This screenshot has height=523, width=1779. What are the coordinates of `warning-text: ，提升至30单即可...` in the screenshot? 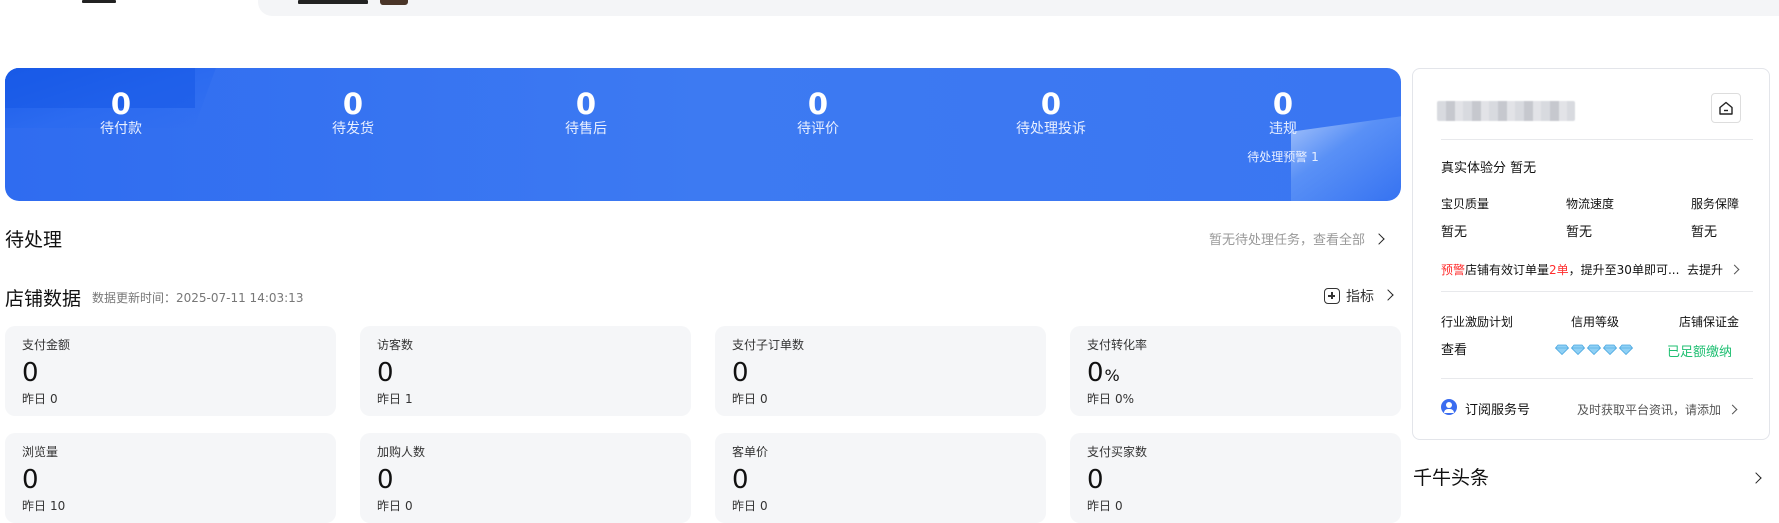 It's located at (1624, 270).